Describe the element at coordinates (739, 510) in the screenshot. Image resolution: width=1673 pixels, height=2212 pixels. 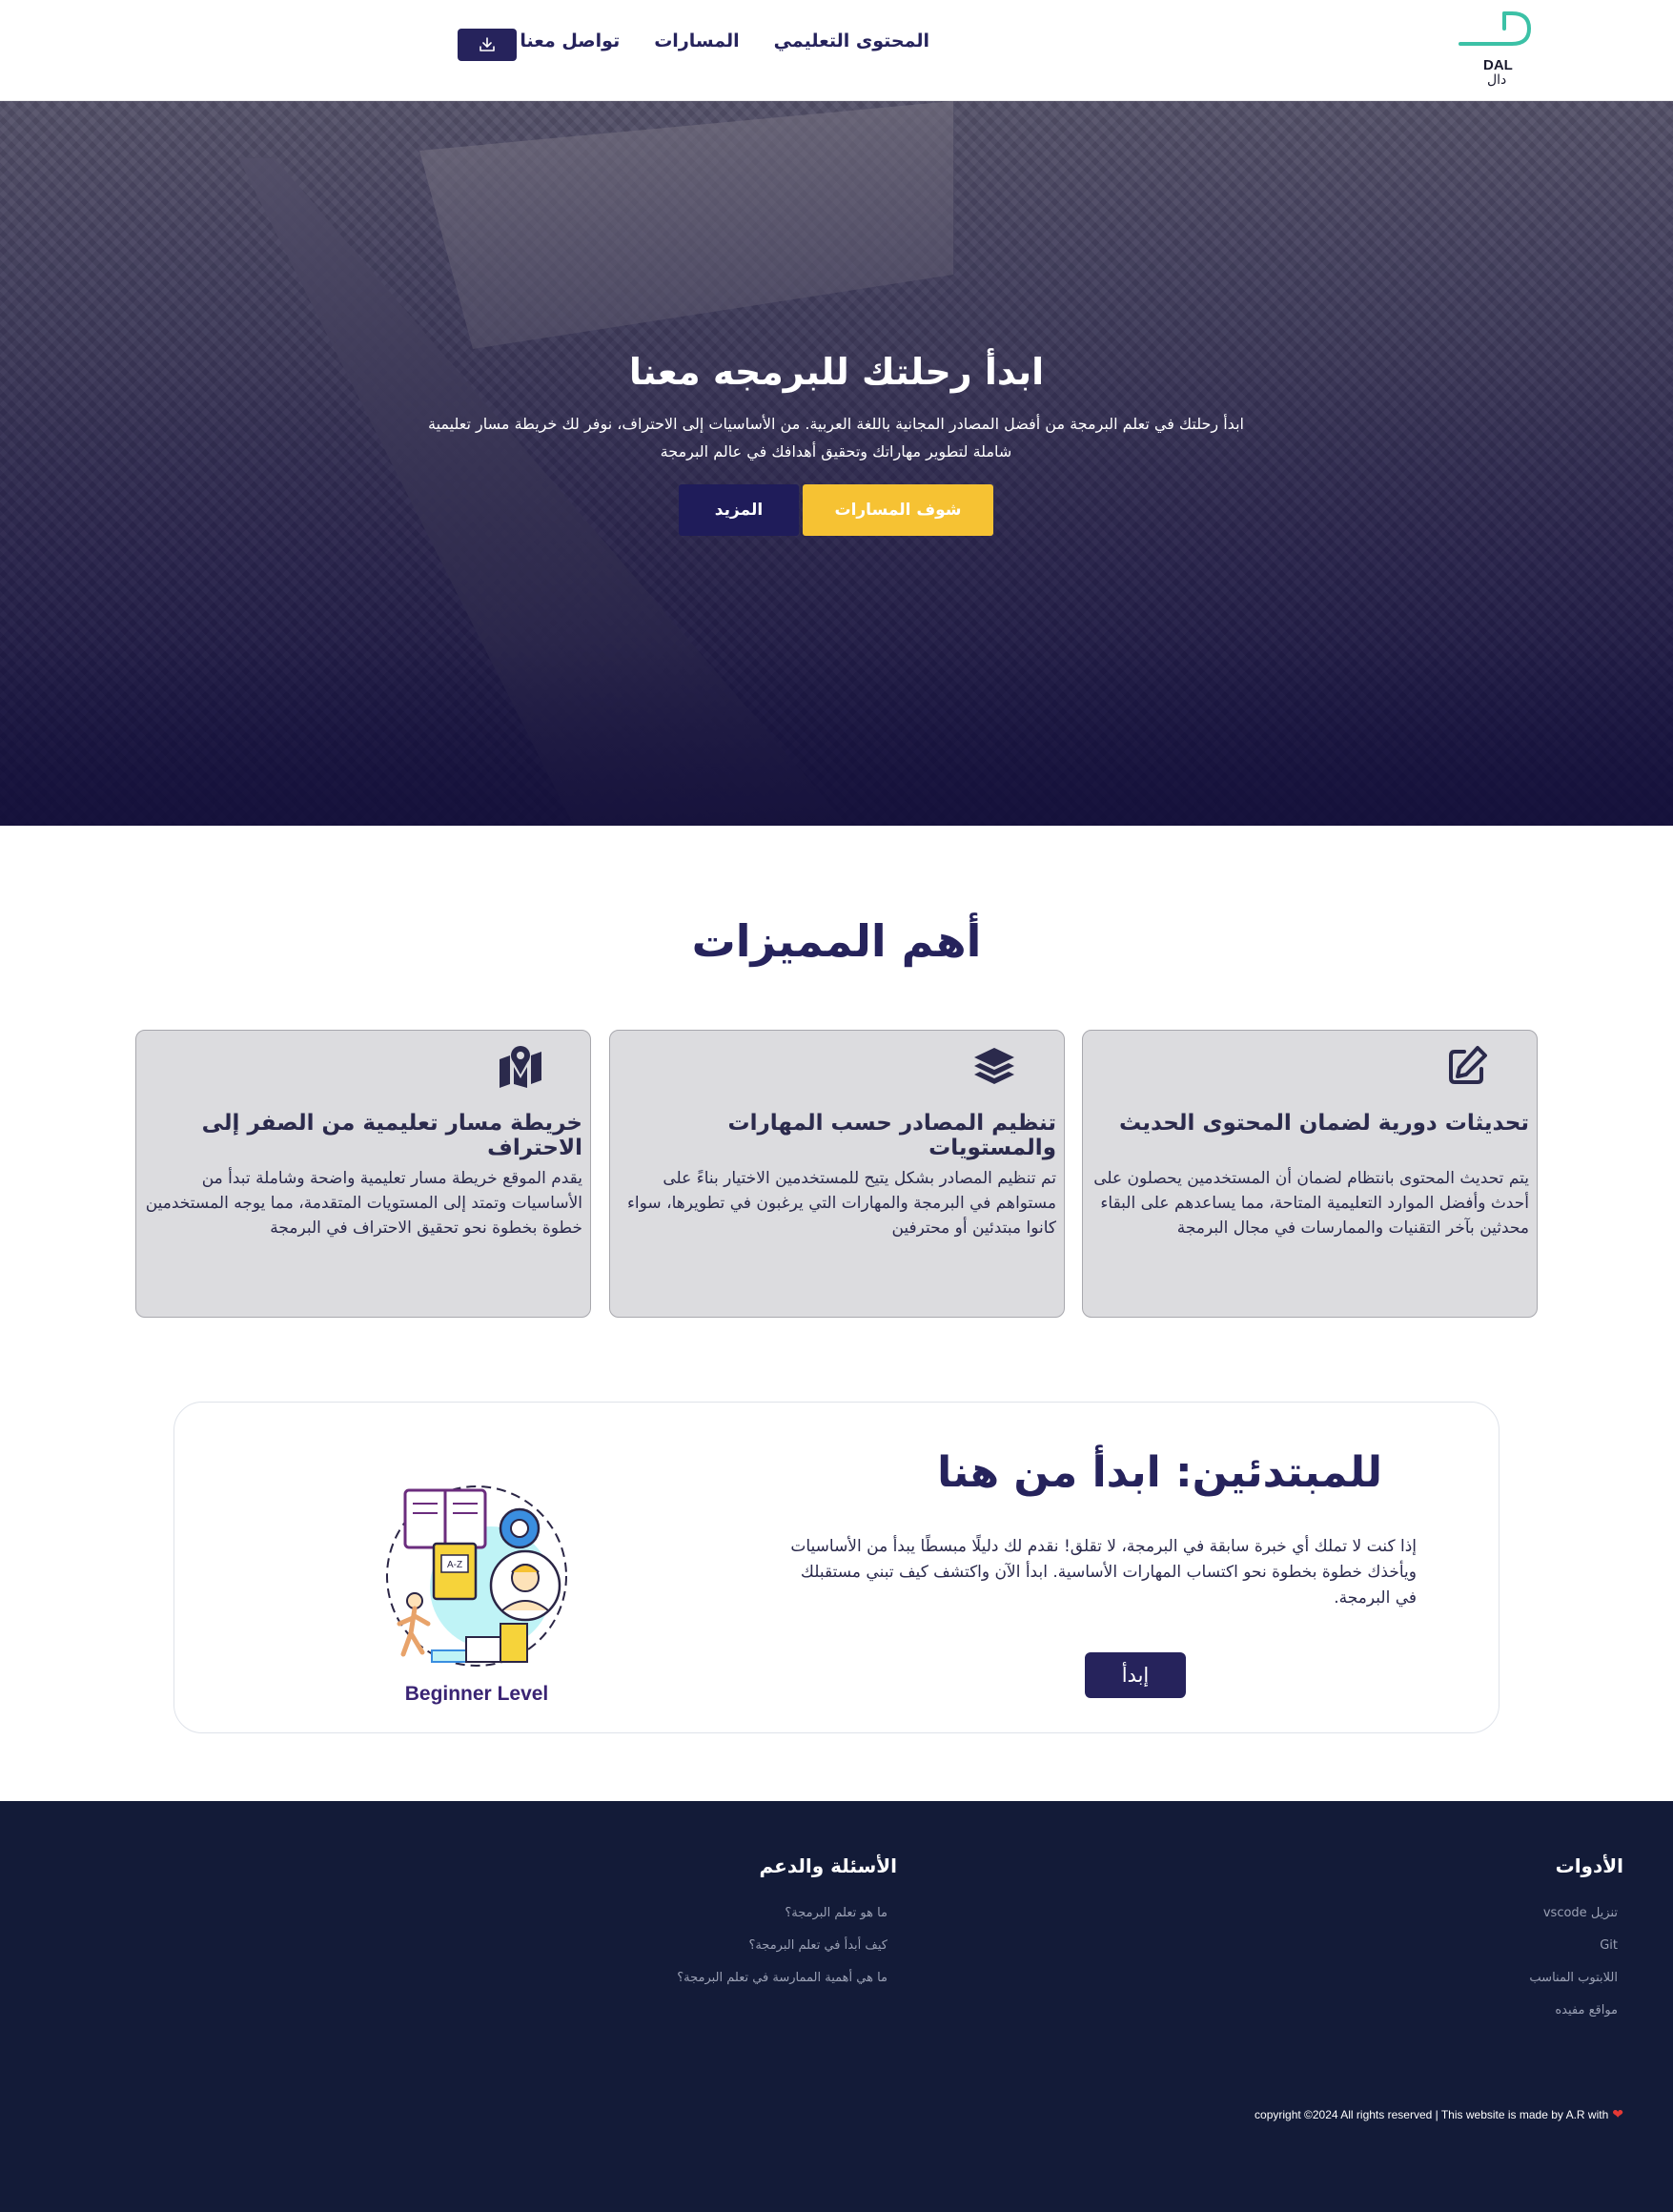
I see `more-button: المزيد` at that location.